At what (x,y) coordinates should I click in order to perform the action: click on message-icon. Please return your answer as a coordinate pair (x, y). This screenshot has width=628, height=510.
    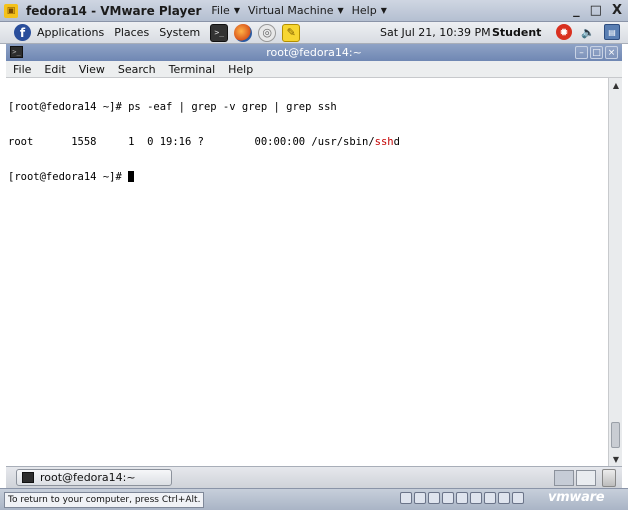
    Looking at the image, I should click on (518, 498).